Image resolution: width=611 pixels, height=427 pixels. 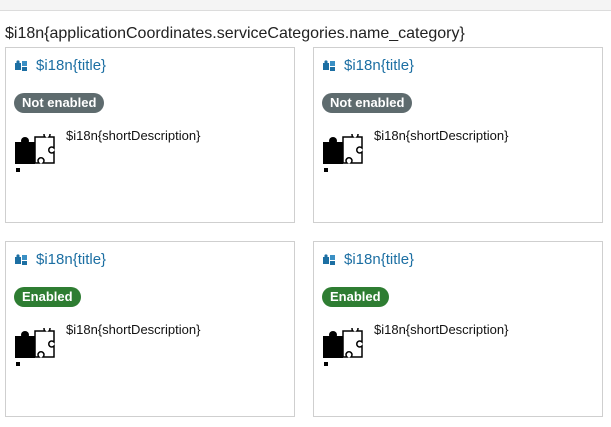 I want to click on top-toolbar-strip, so click(x=305, y=5).